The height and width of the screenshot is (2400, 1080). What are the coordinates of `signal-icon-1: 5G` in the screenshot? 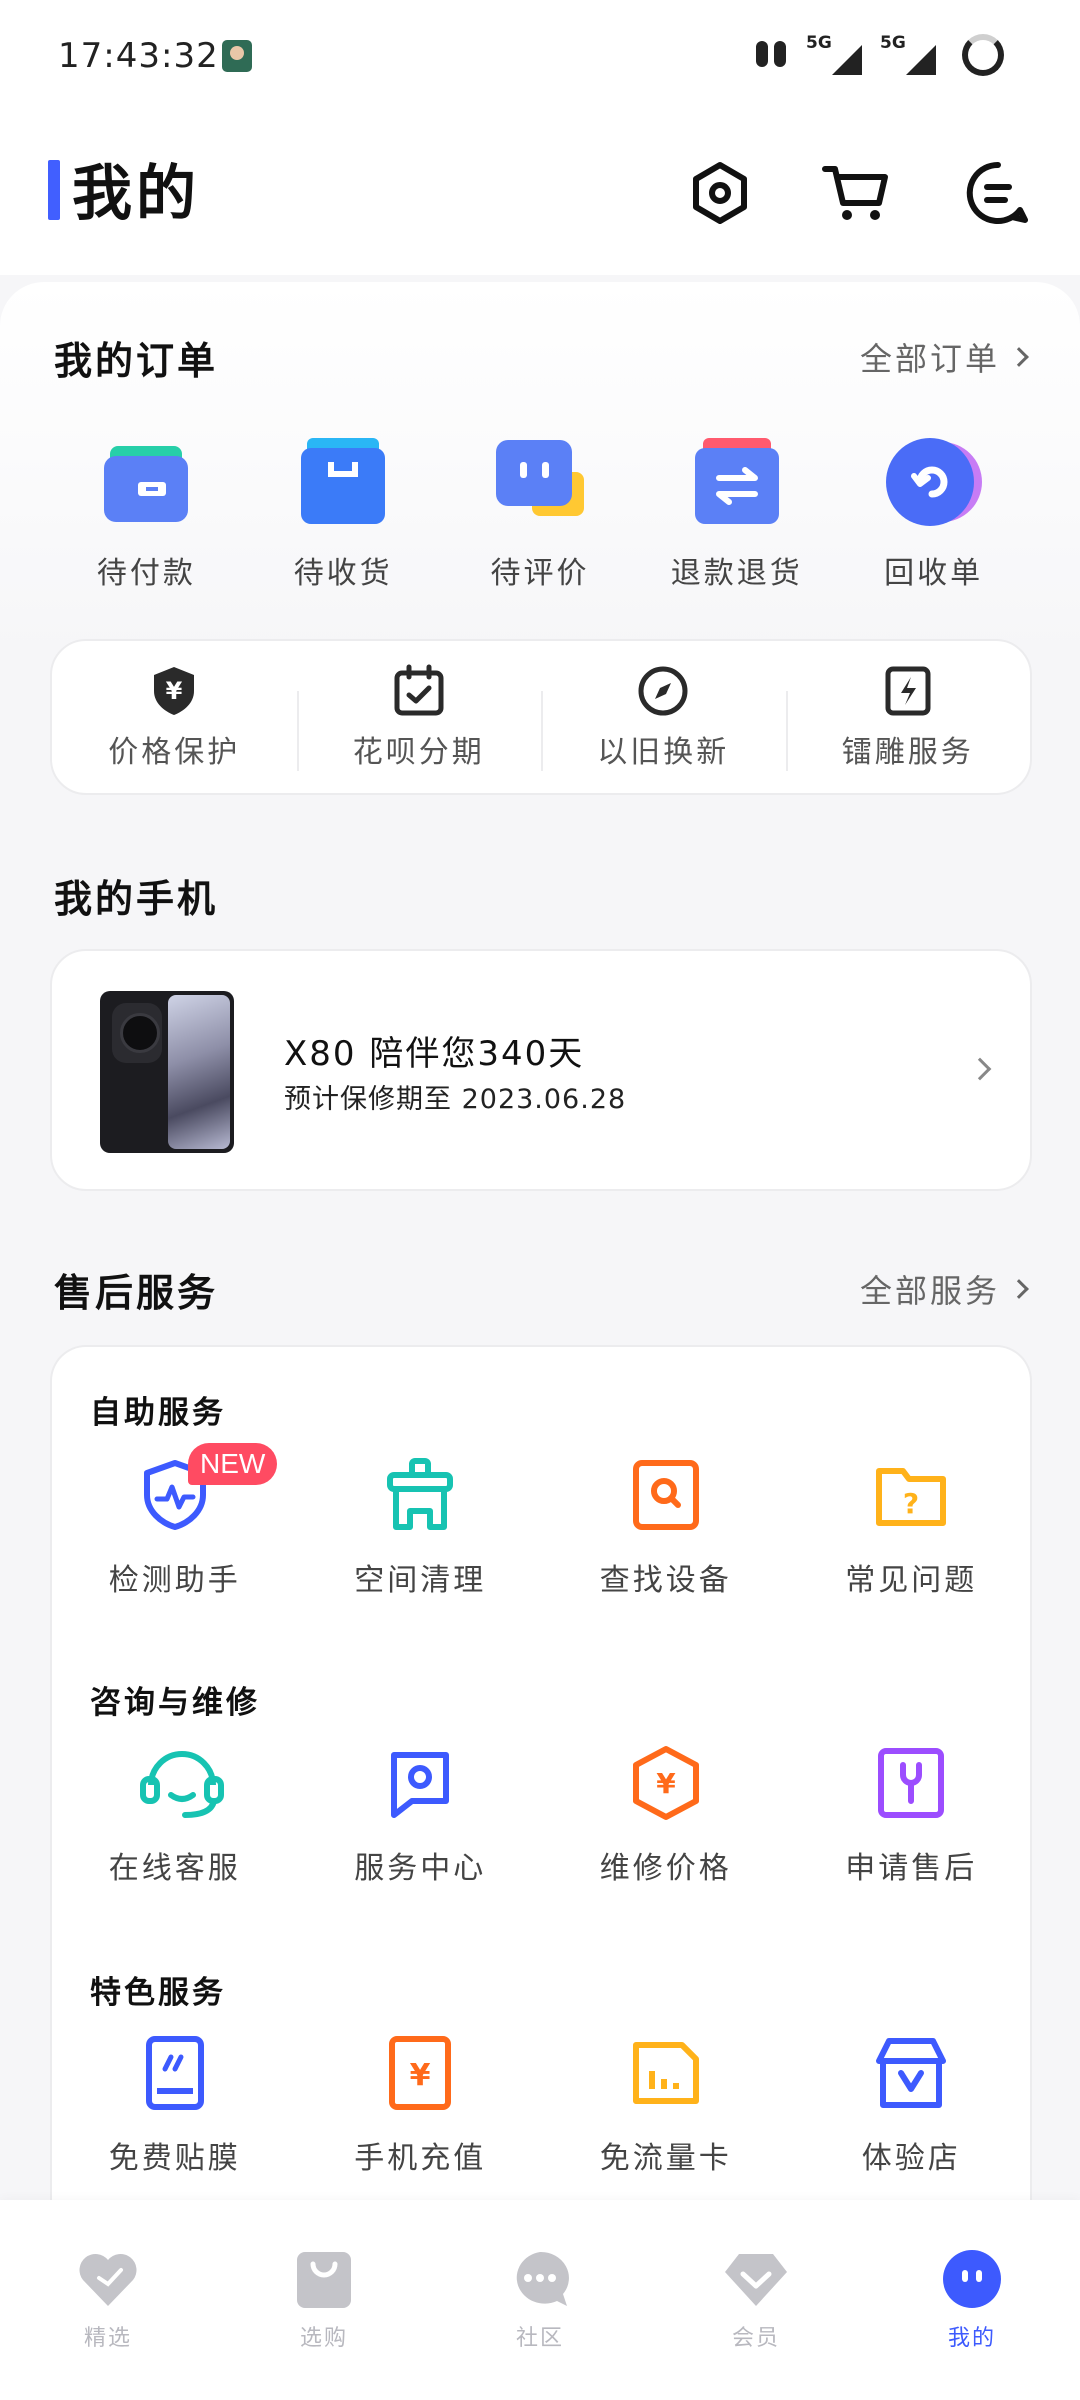 It's located at (834, 55).